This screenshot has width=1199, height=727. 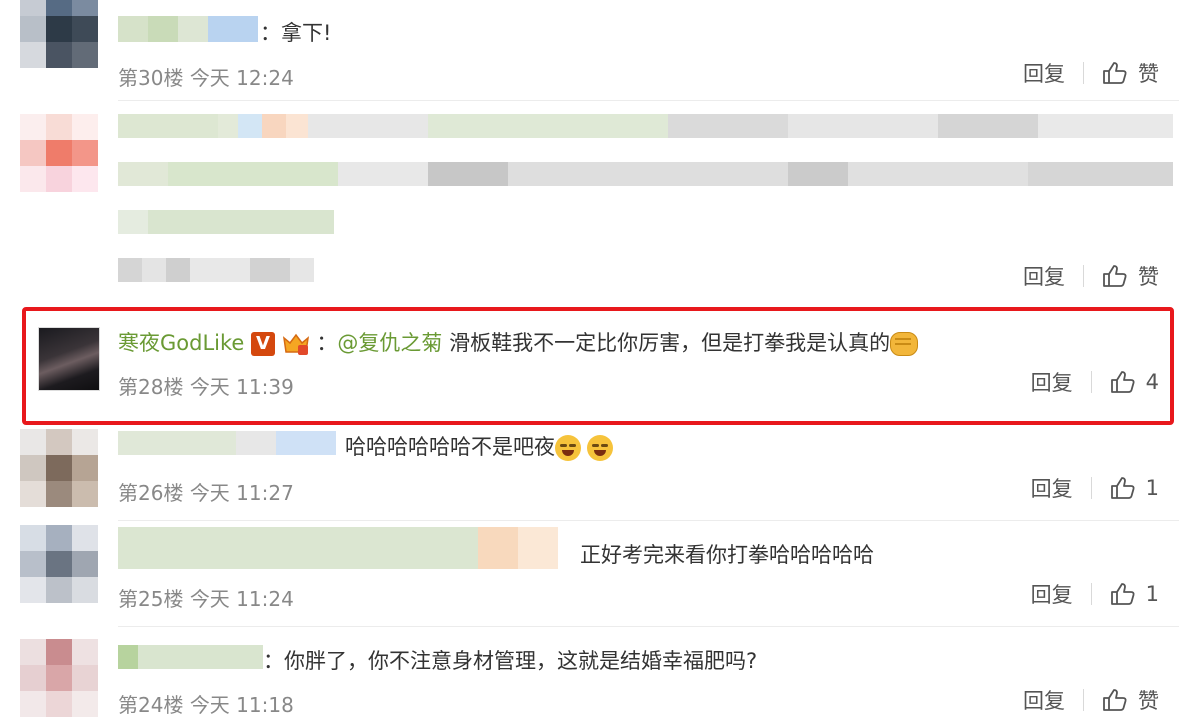 I want to click on comment-text: 正好考完来看你打拳哈哈哈哈哈, so click(x=727, y=555).